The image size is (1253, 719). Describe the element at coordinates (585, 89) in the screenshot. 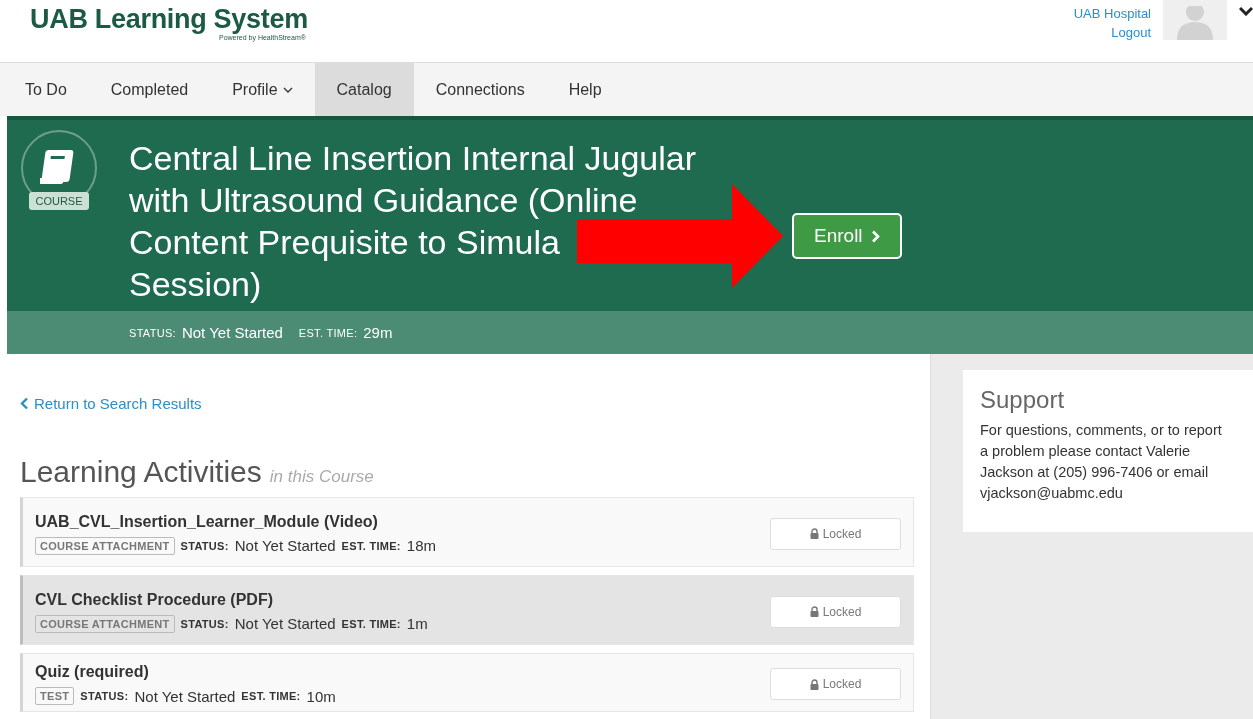

I see `nav-tab: Help` at that location.